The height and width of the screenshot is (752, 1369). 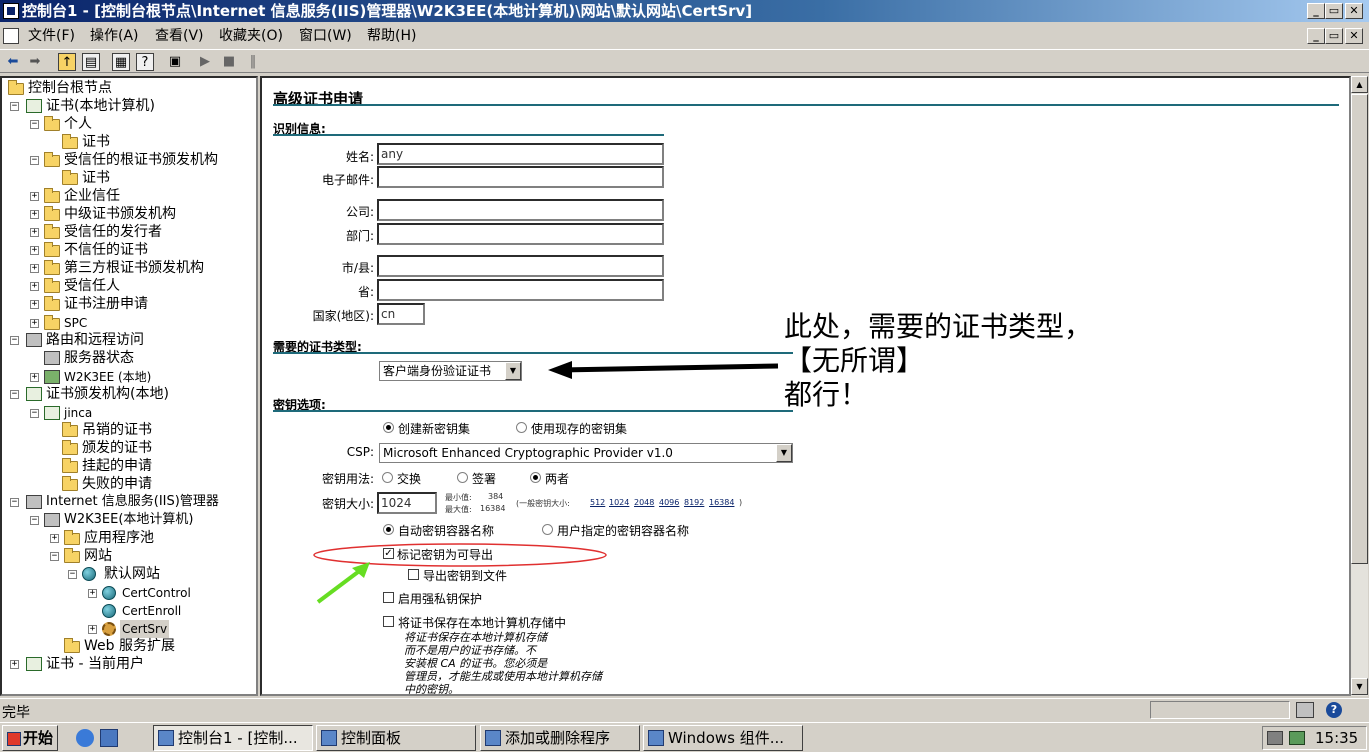 I want to click on annotation-line: 此处，需要的证书类型，, so click(x=938, y=326).